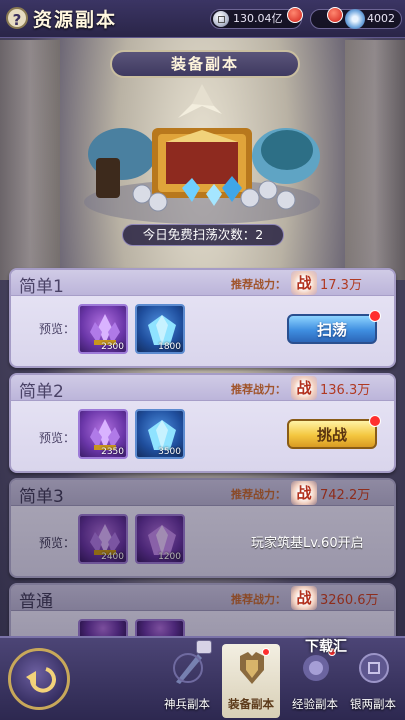 The width and height of the screenshot is (405, 720). What do you see at coordinates (112, 347) in the screenshot?
I see `reward-quantity: 2300` at bounding box center [112, 347].